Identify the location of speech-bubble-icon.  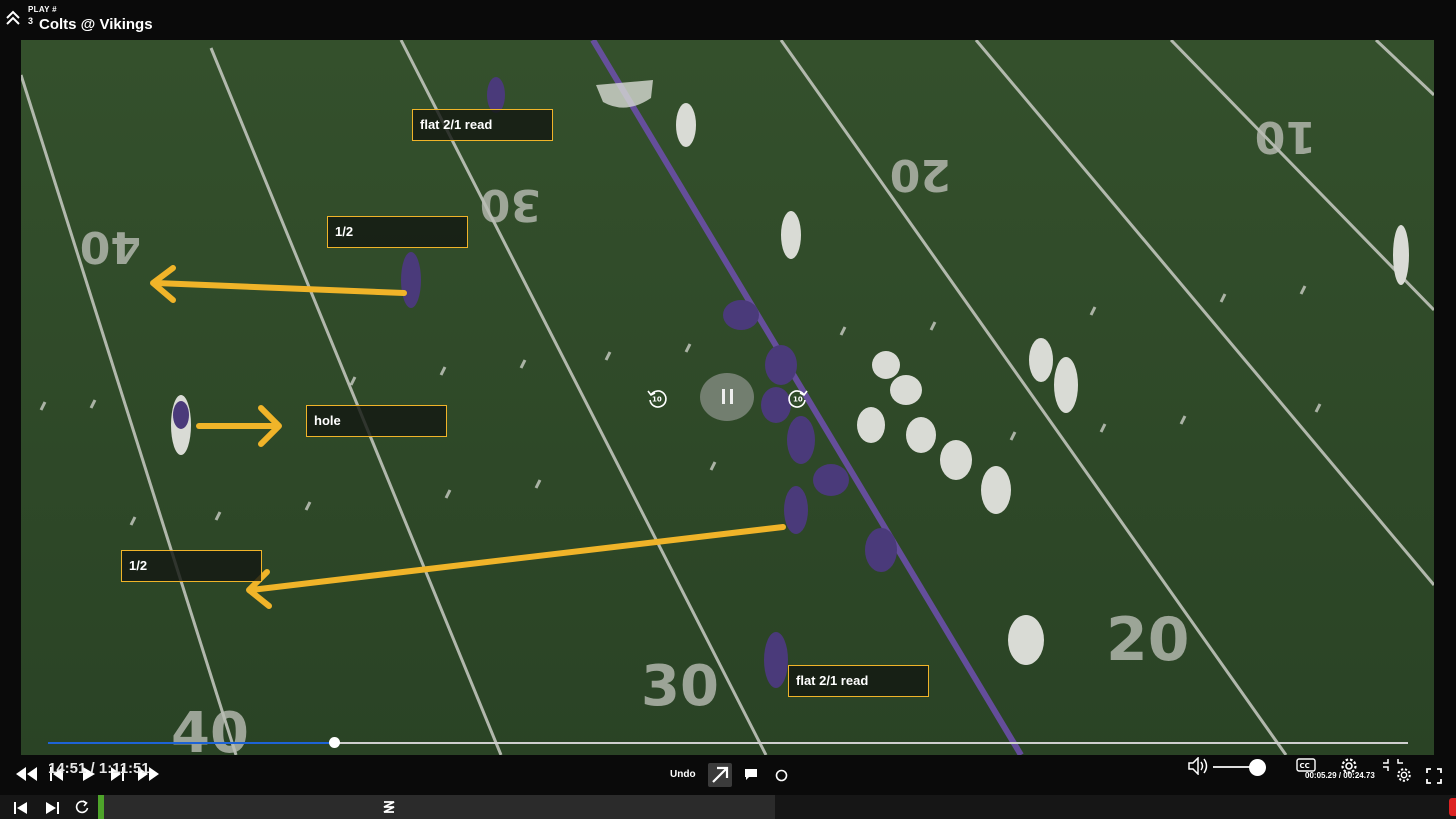
(751, 774).